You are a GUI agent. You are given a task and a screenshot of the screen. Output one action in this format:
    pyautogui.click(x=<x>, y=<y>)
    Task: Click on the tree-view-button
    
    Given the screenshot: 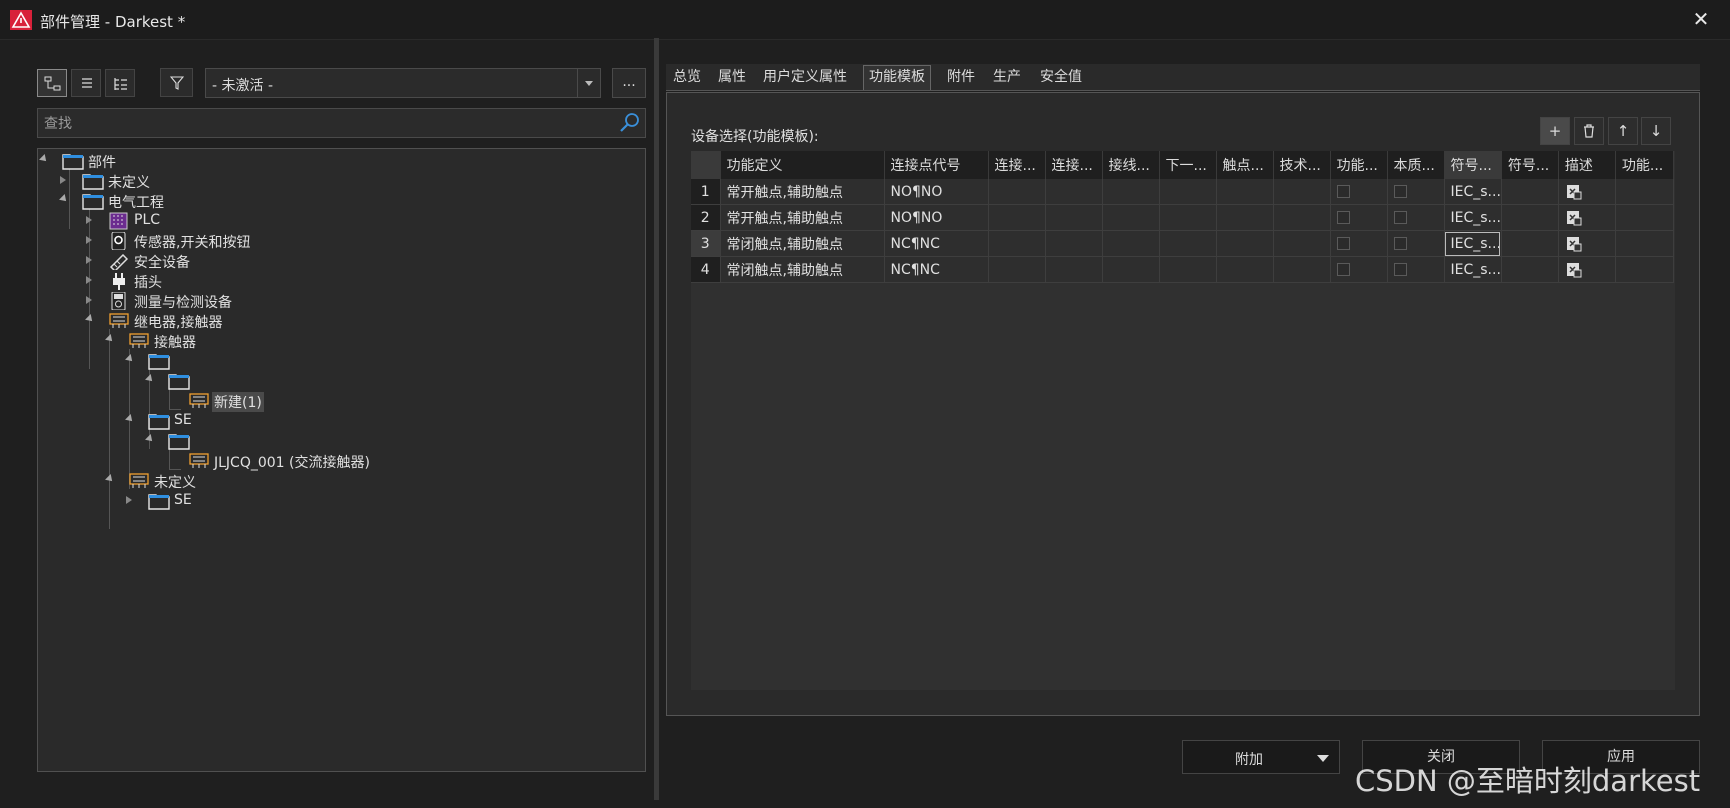 What is the action you would take?
    pyautogui.click(x=52, y=83)
    